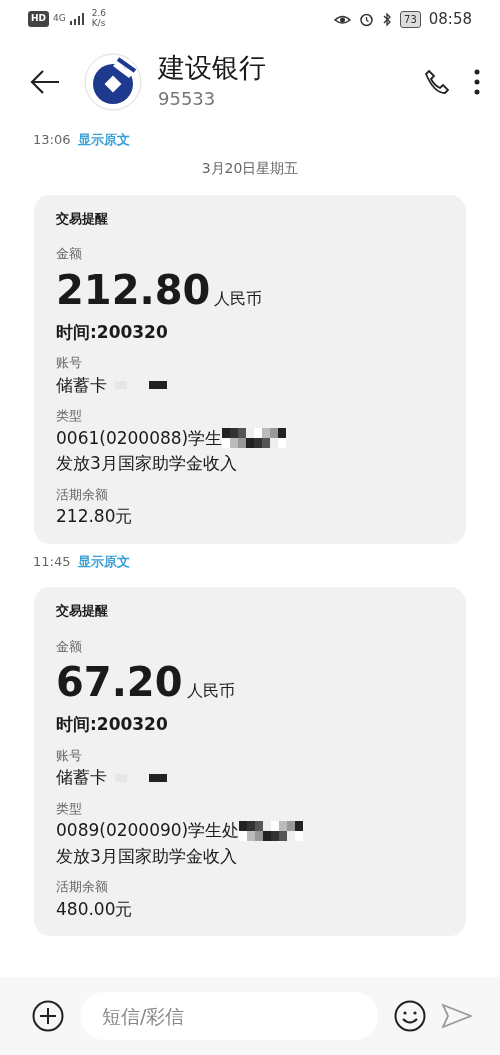 The image size is (500, 1055). Describe the element at coordinates (76, 19) in the screenshot. I see `signal-icon` at that location.